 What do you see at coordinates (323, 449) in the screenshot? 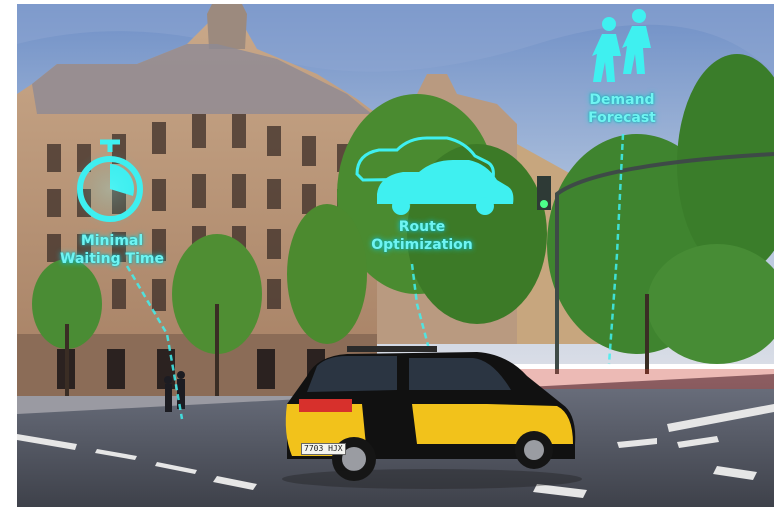
I see `license-plate: 7703 HJX` at bounding box center [323, 449].